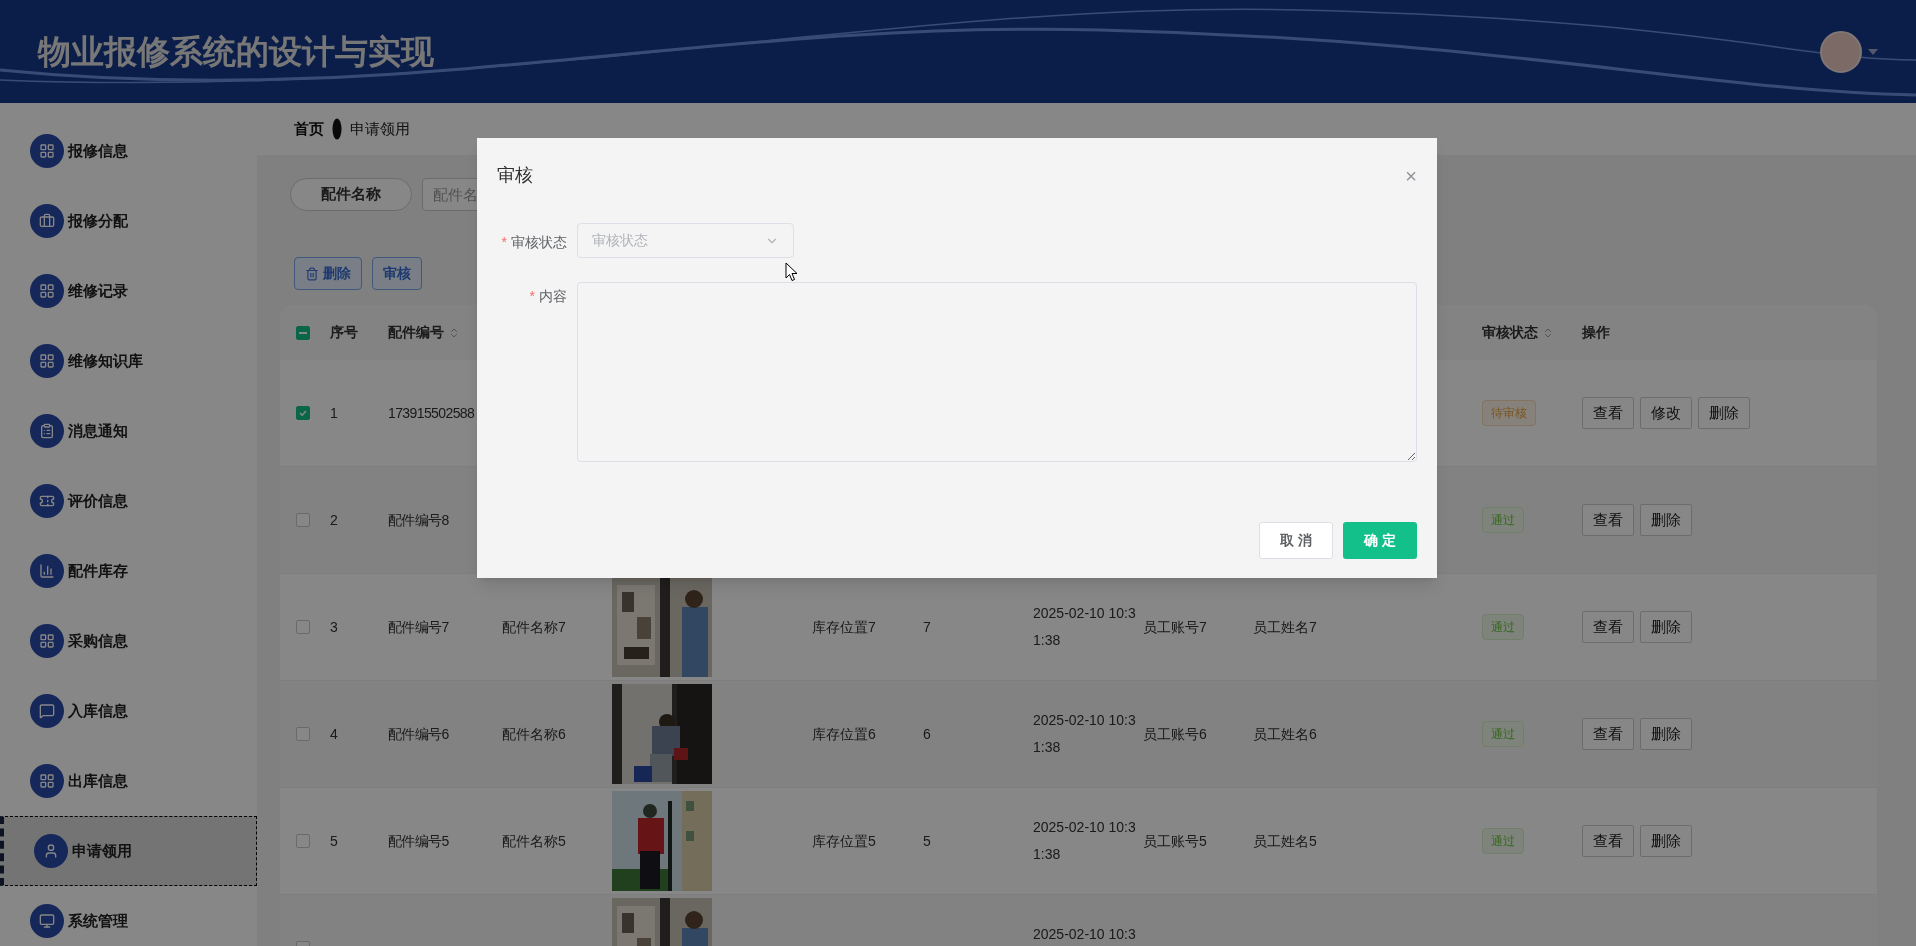 The image size is (1916, 946). What do you see at coordinates (1175, 841) in the screenshot?
I see `table-cell-text: 员工账号5` at bounding box center [1175, 841].